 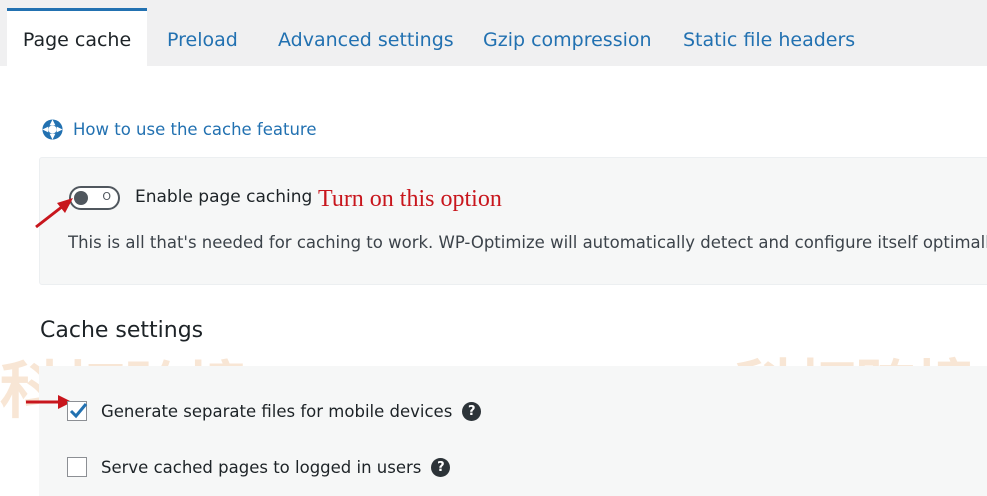 I want to click on mobile-files-checkbox, so click(x=77, y=411).